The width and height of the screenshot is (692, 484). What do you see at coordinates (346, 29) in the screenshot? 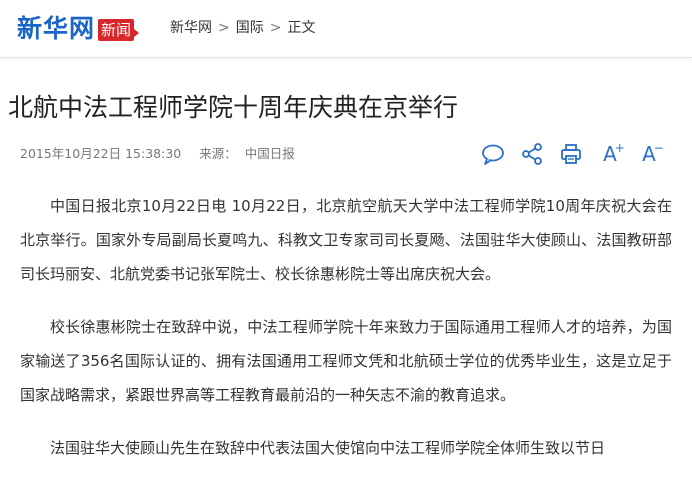
I see `site-header: 新华网 新闻 新华网 > 国际 > 正文` at bounding box center [346, 29].